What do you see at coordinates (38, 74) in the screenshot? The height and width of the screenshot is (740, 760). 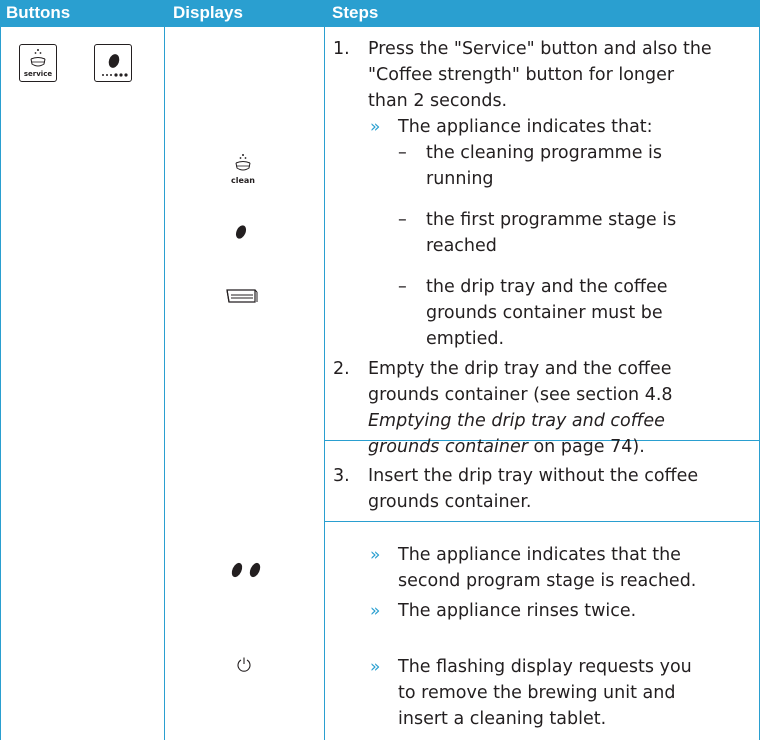 I see `service-label: service` at bounding box center [38, 74].